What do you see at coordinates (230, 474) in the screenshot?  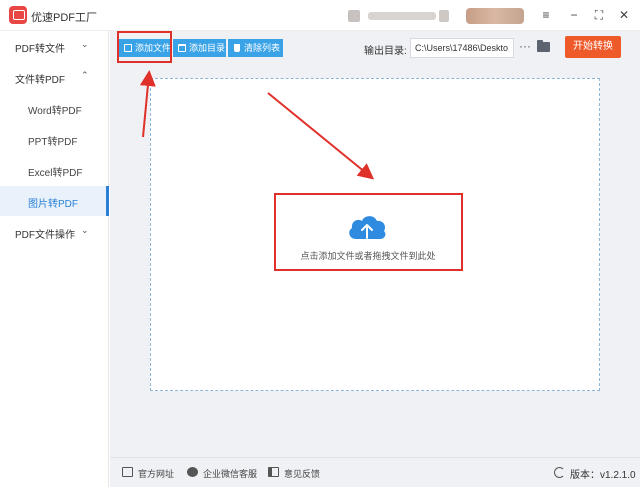 I see `wechat-support-label: 企业微信客服` at bounding box center [230, 474].